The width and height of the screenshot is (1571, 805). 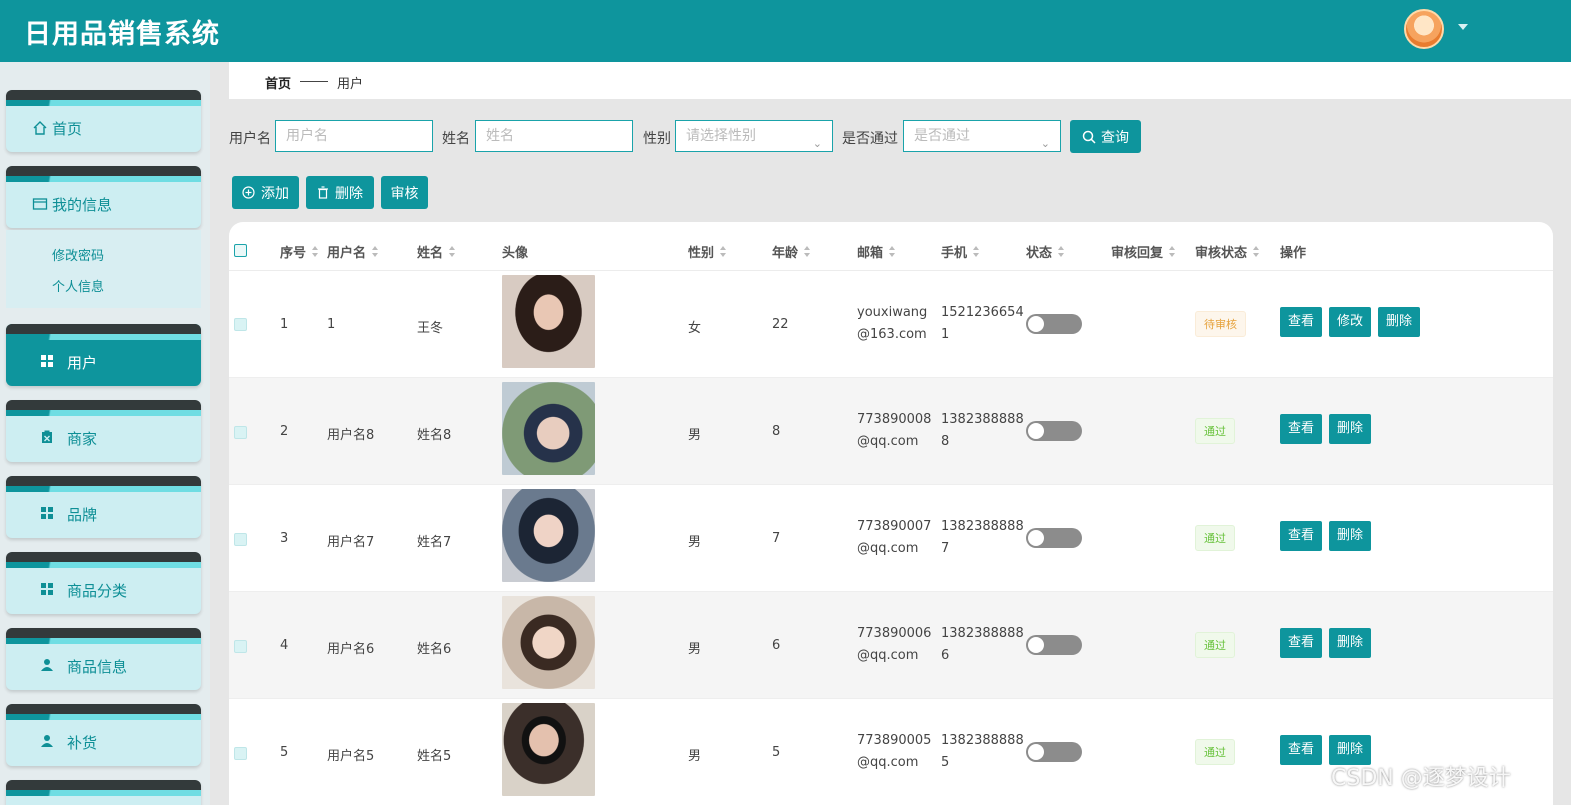 What do you see at coordinates (354, 136) in the screenshot?
I see `username-input: 用户名` at bounding box center [354, 136].